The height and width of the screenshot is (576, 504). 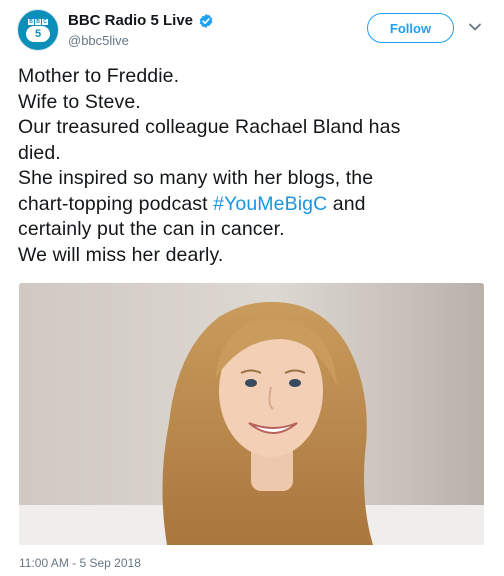 What do you see at coordinates (151, 229) in the screenshot?
I see `tweet-line: certainly put the can in cancer.` at bounding box center [151, 229].